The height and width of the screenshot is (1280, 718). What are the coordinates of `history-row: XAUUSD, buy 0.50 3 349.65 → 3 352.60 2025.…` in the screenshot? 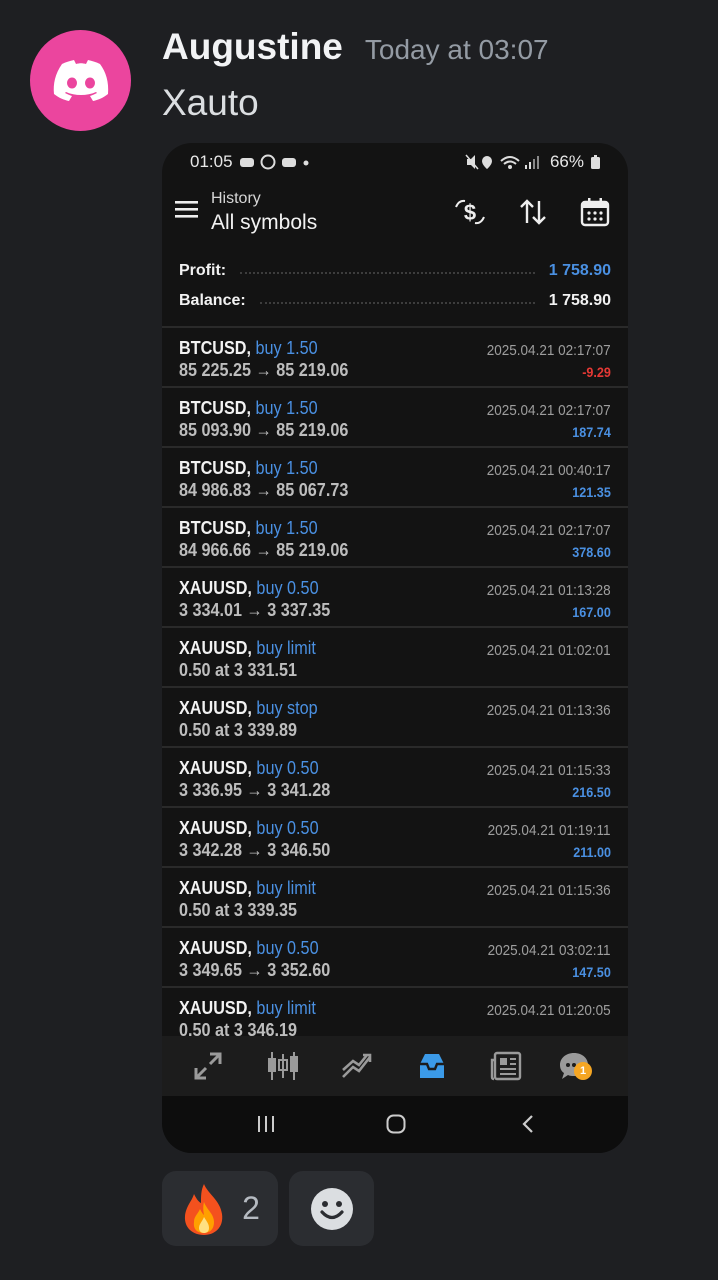 It's located at (395, 958).